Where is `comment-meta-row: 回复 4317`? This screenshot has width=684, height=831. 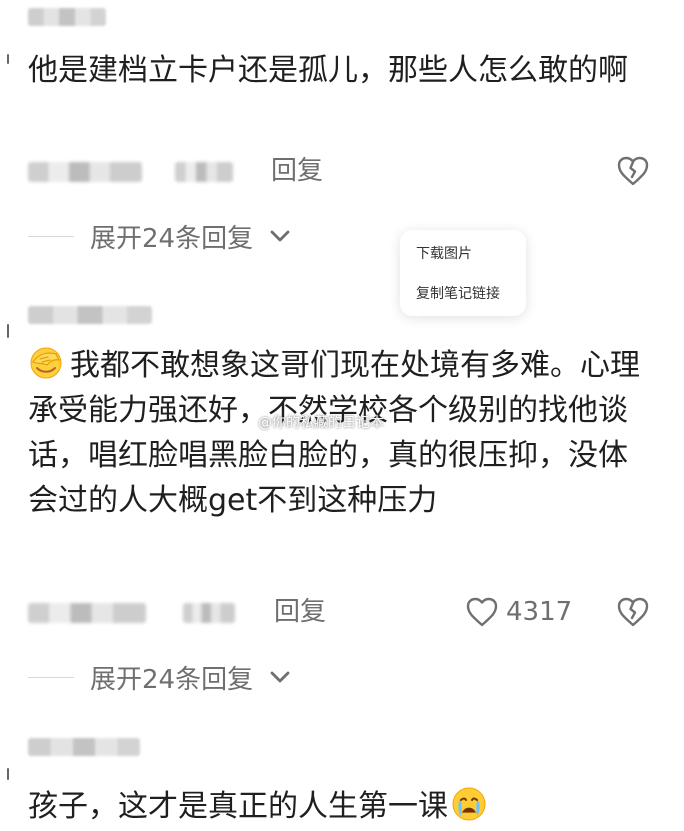
comment-meta-row: 回复 4317 is located at coordinates (338, 612).